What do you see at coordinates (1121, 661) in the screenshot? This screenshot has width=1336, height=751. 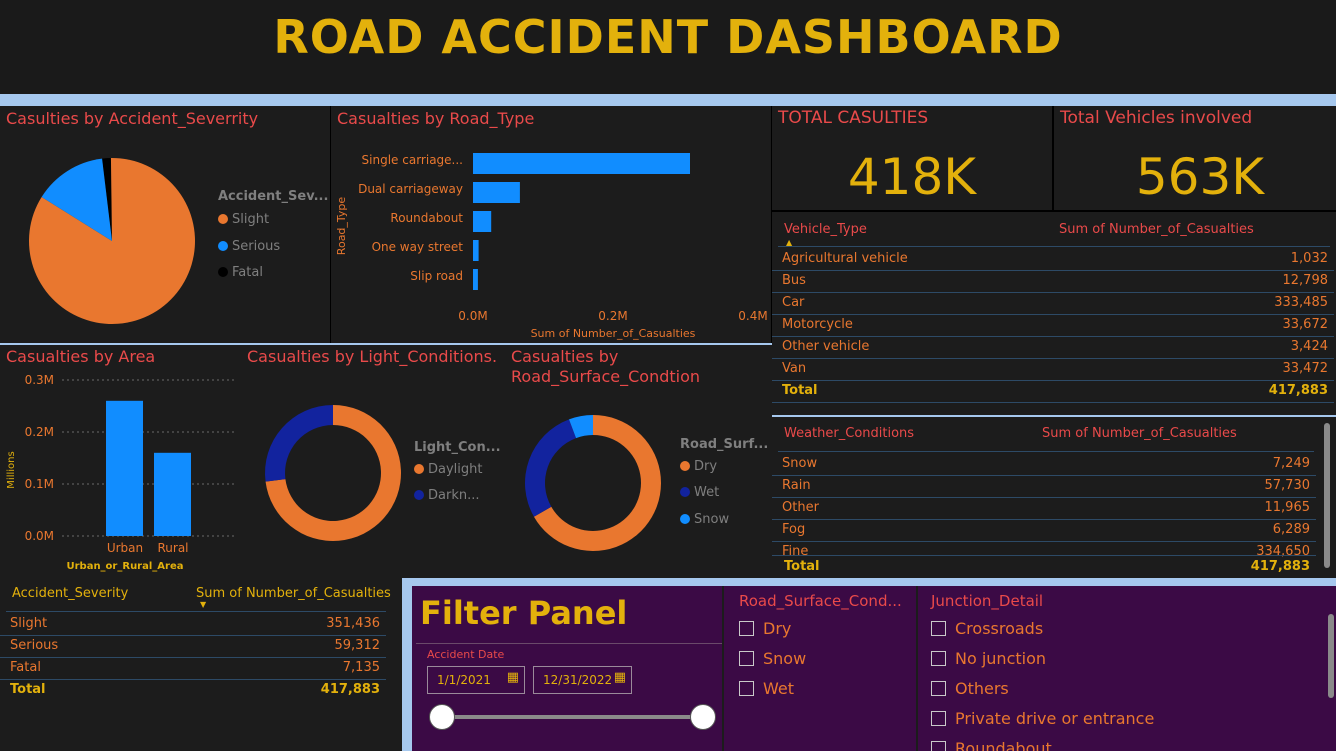 I see `checkbox-option: No junction` at bounding box center [1121, 661].